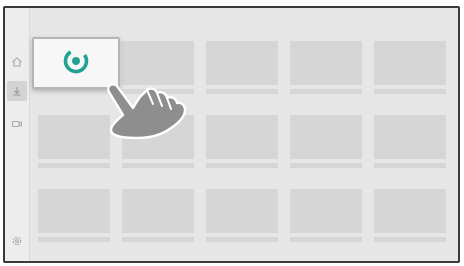 Image resolution: width=464 pixels, height=266 pixels. I want to click on sidebar-item-downloads, so click(17, 91).